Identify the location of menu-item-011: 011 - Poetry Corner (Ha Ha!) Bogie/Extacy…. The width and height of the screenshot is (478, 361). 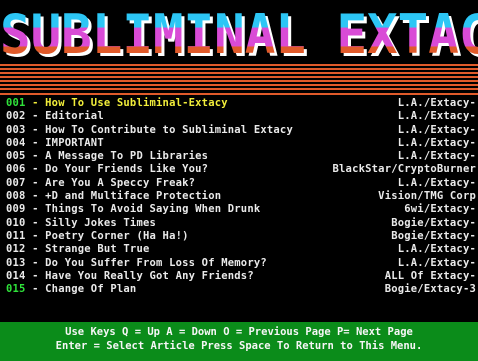
(241, 236).